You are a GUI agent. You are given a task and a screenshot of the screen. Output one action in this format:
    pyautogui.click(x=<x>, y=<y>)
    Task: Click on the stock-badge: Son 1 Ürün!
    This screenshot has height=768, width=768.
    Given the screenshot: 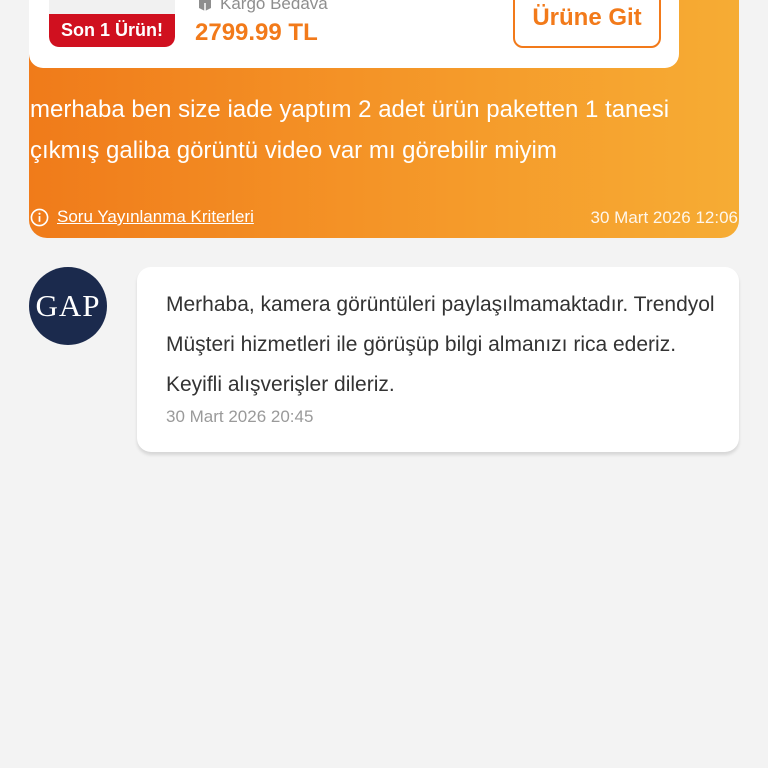 What is the action you would take?
    pyautogui.click(x=112, y=30)
    